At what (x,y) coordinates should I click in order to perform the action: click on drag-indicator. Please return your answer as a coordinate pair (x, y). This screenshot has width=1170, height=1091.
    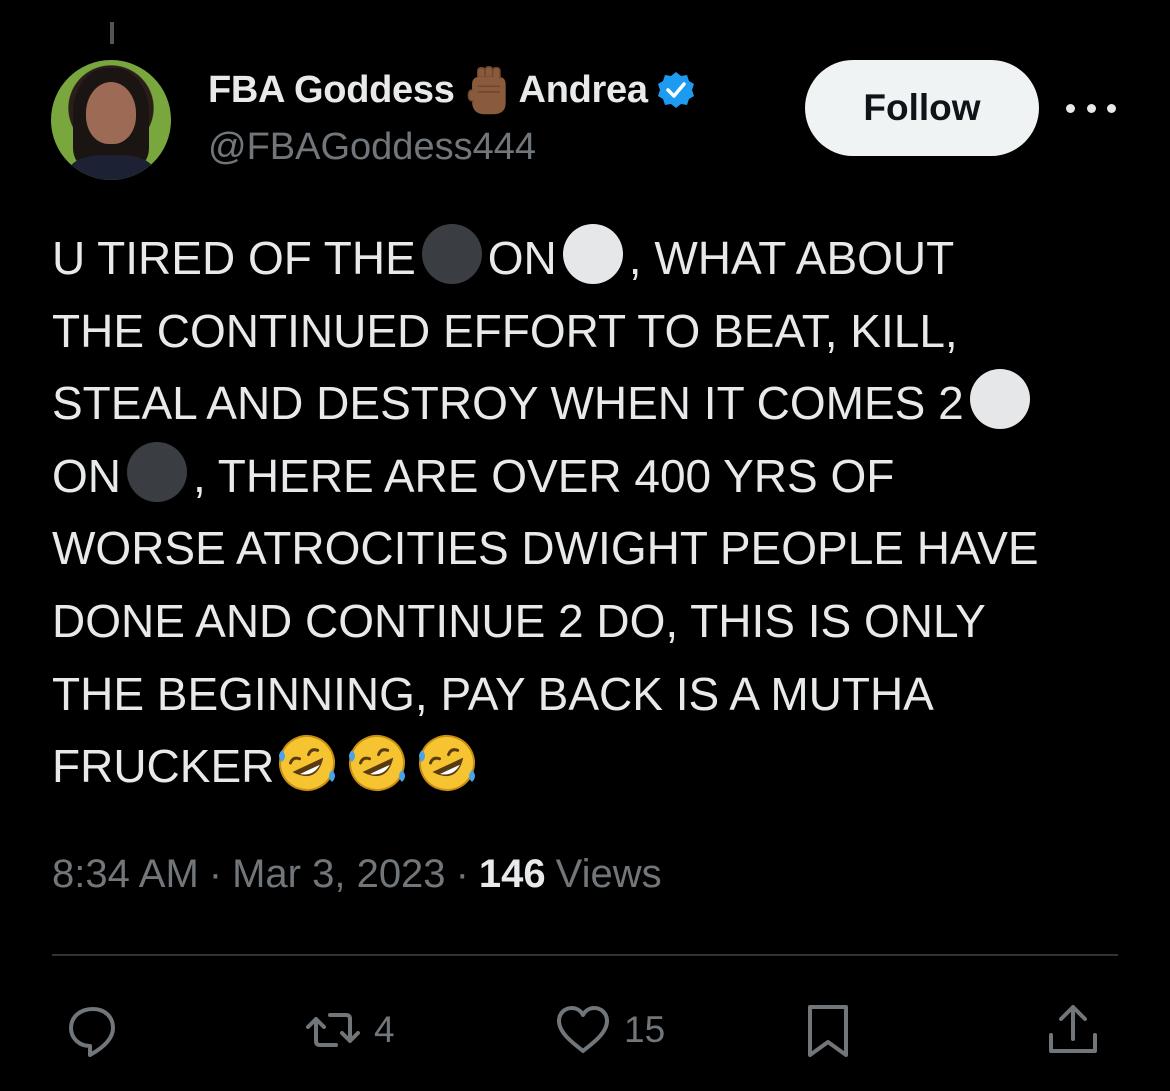
    Looking at the image, I should click on (112, 33).